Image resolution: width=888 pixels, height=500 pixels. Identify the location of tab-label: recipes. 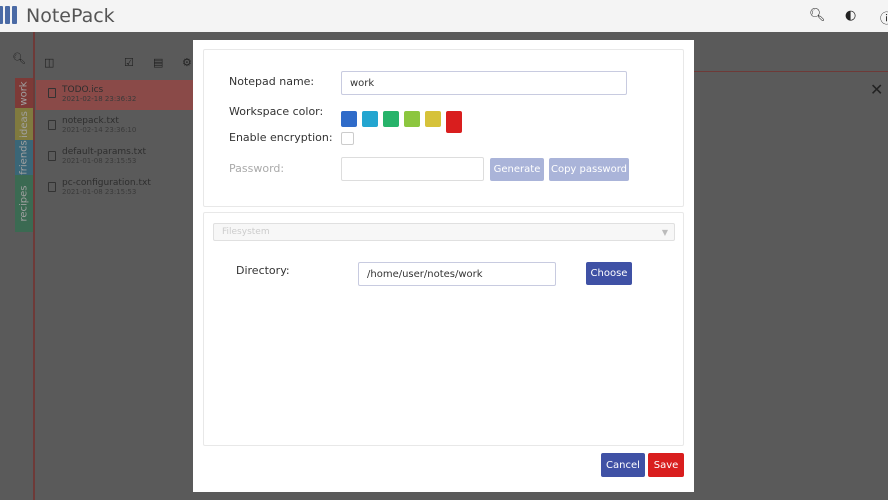
(24, 203).